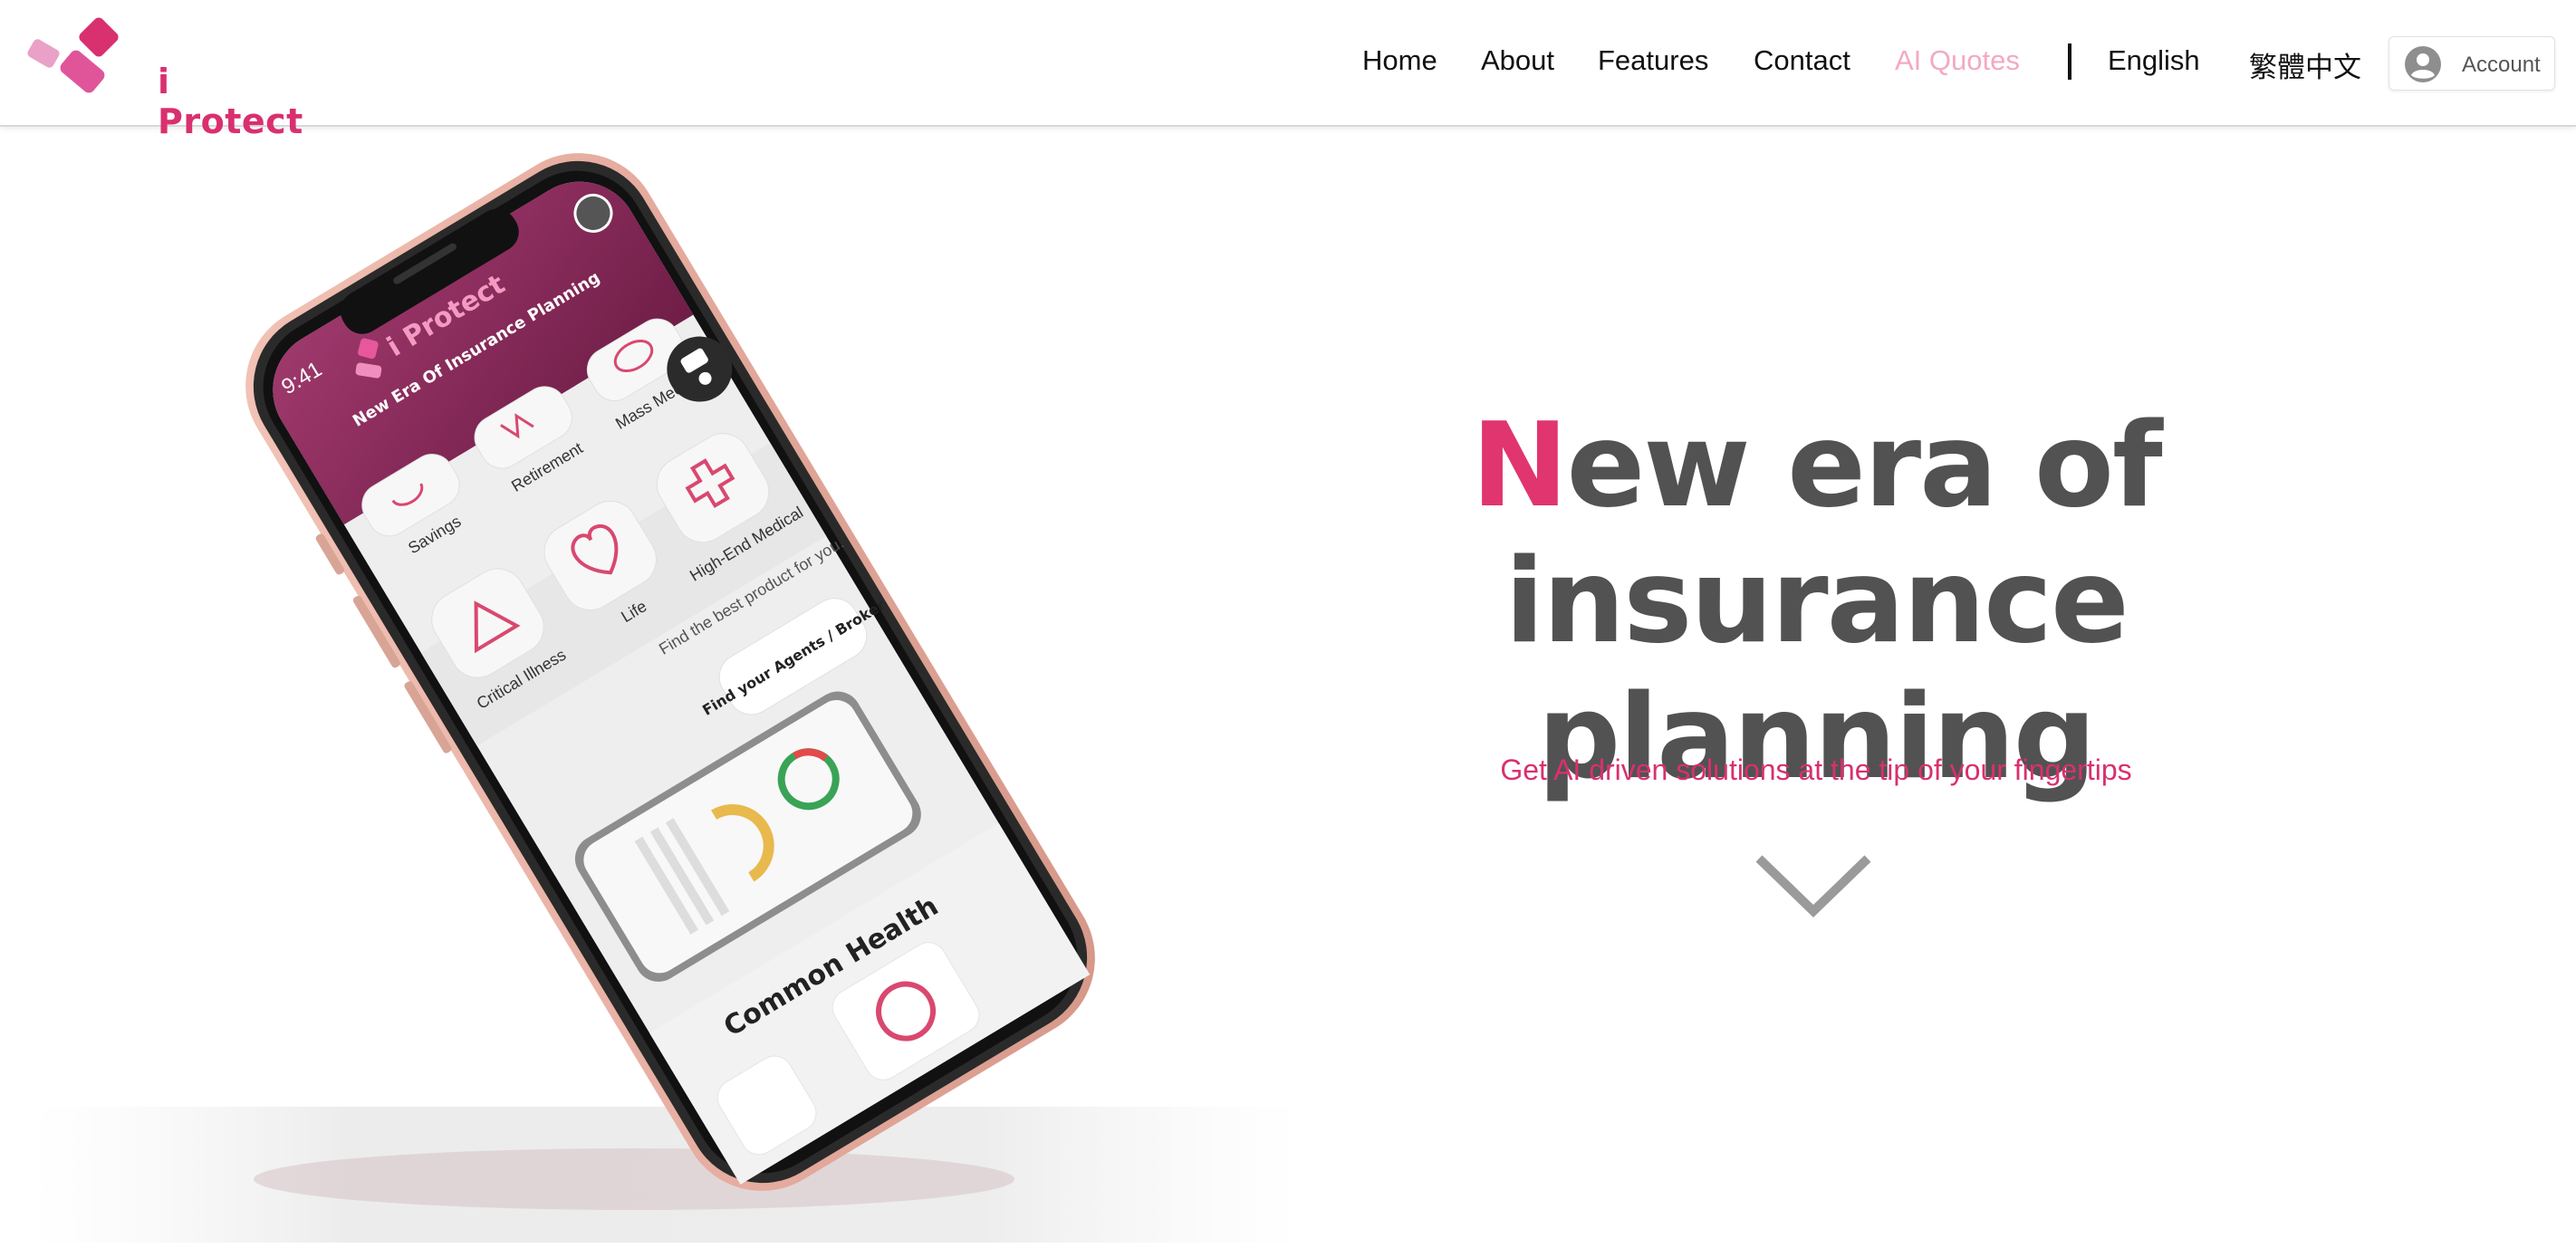  I want to click on nav-about: About, so click(1517, 61).